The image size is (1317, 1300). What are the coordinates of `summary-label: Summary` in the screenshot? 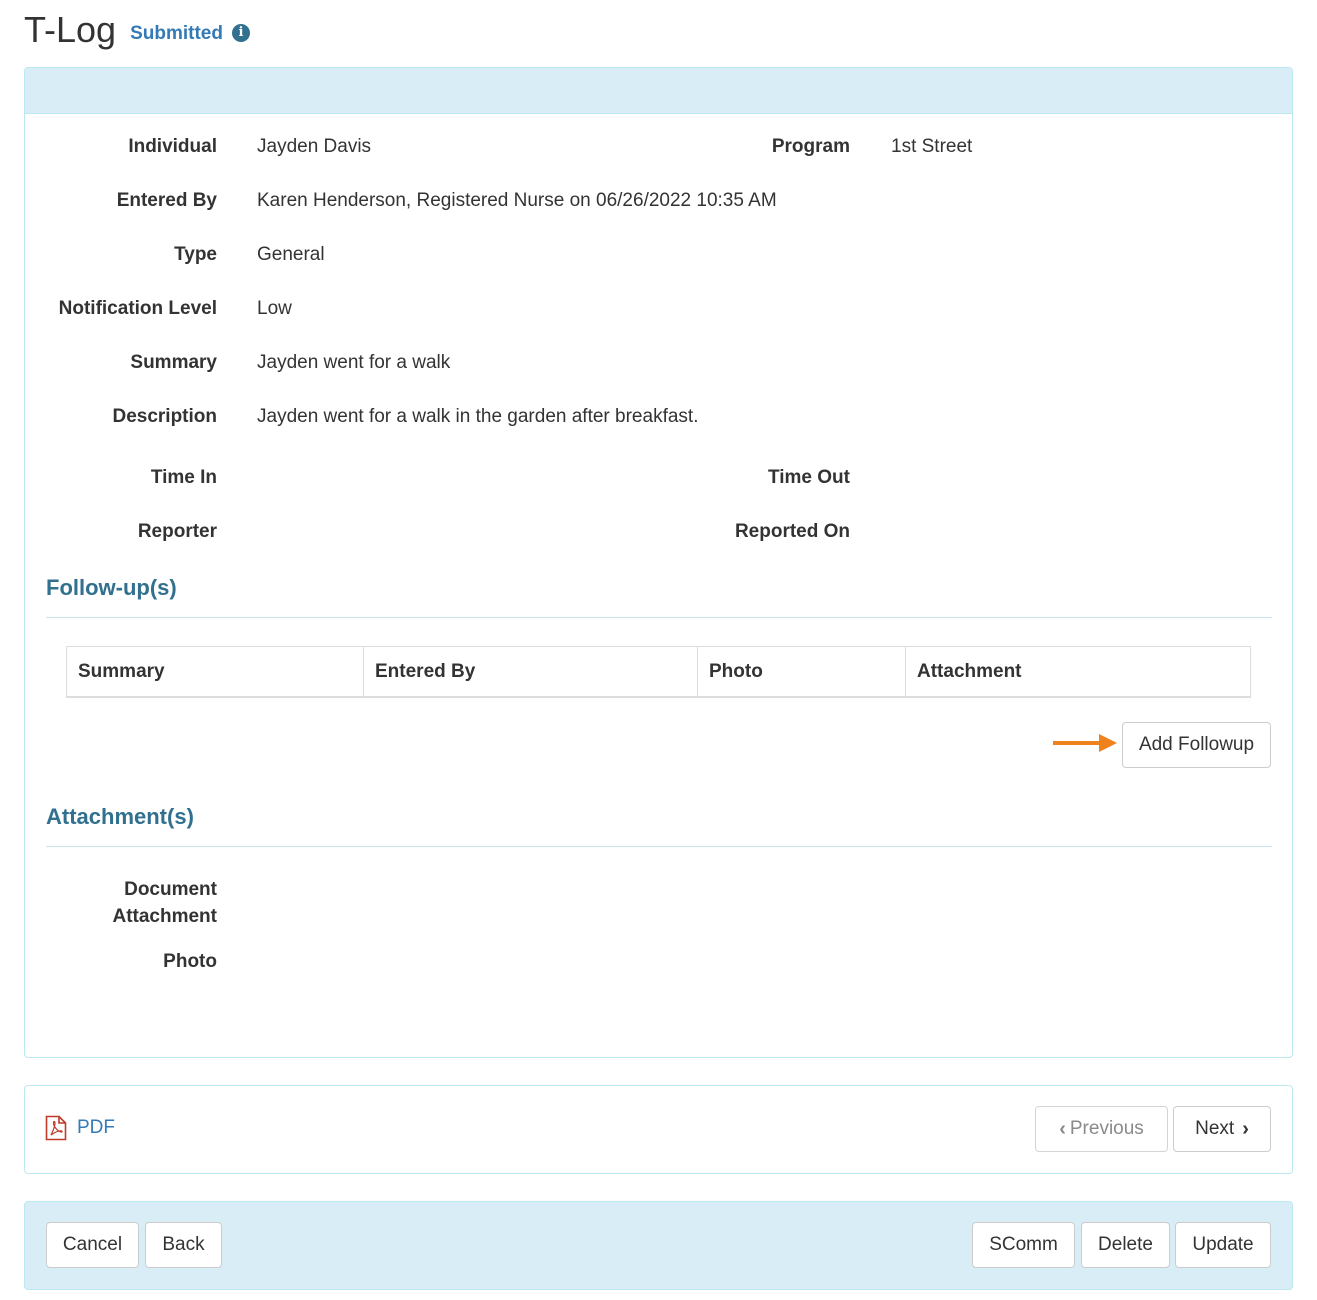 It's located at (173, 362).